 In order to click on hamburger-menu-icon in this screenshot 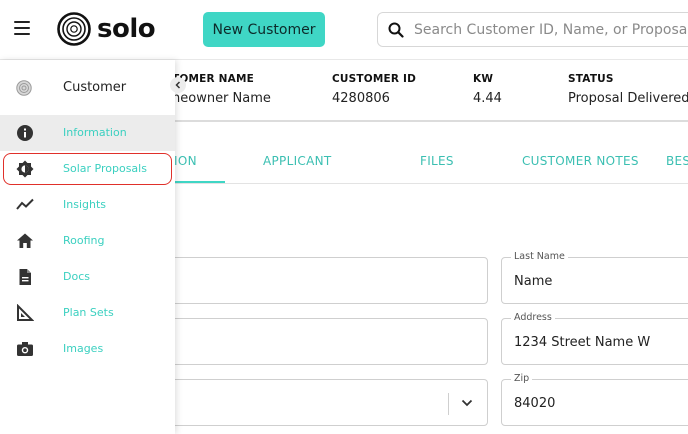, I will do `click(22, 28)`.